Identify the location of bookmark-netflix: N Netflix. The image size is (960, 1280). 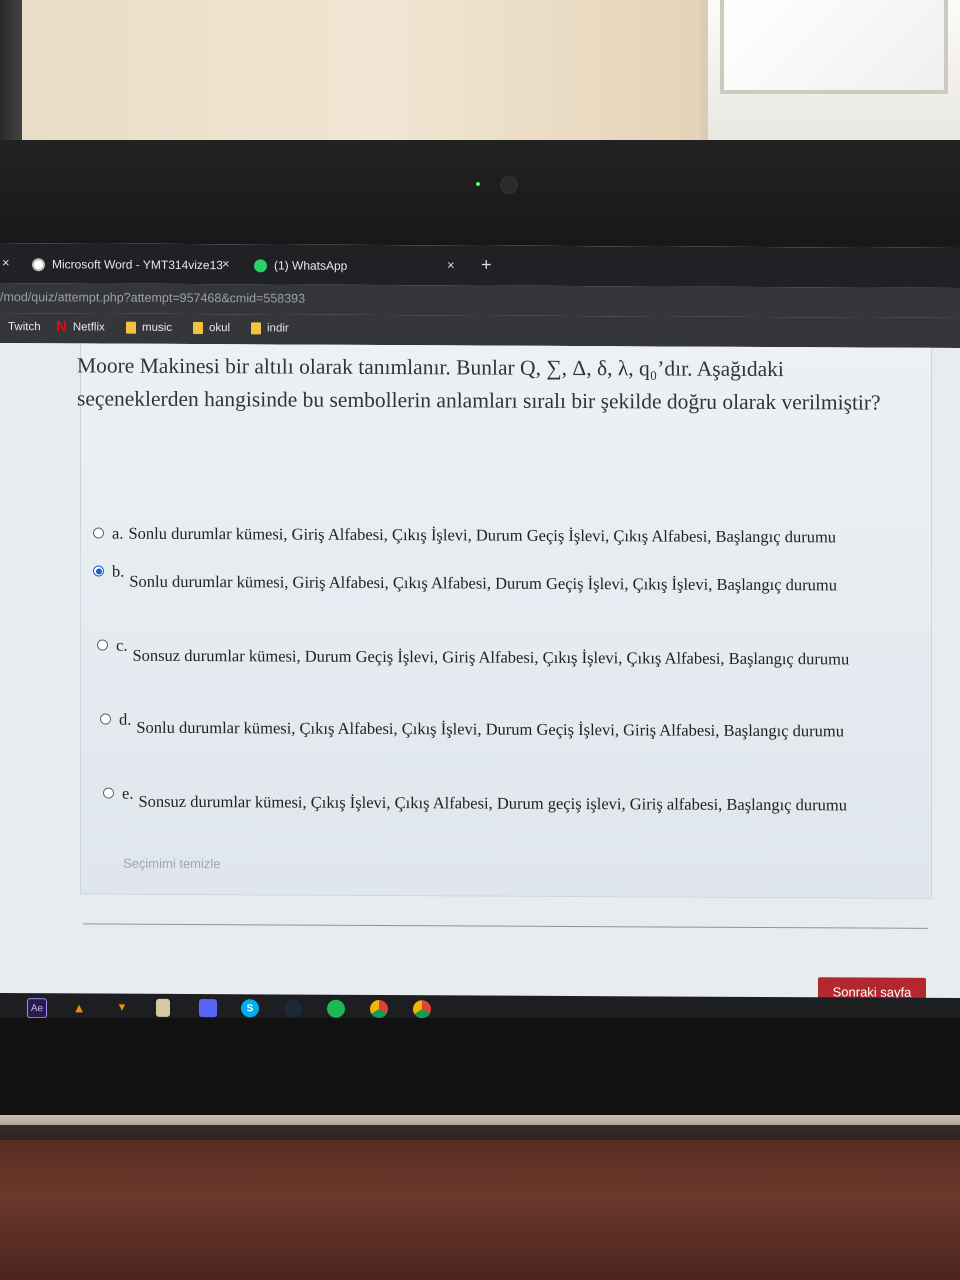
(80, 327).